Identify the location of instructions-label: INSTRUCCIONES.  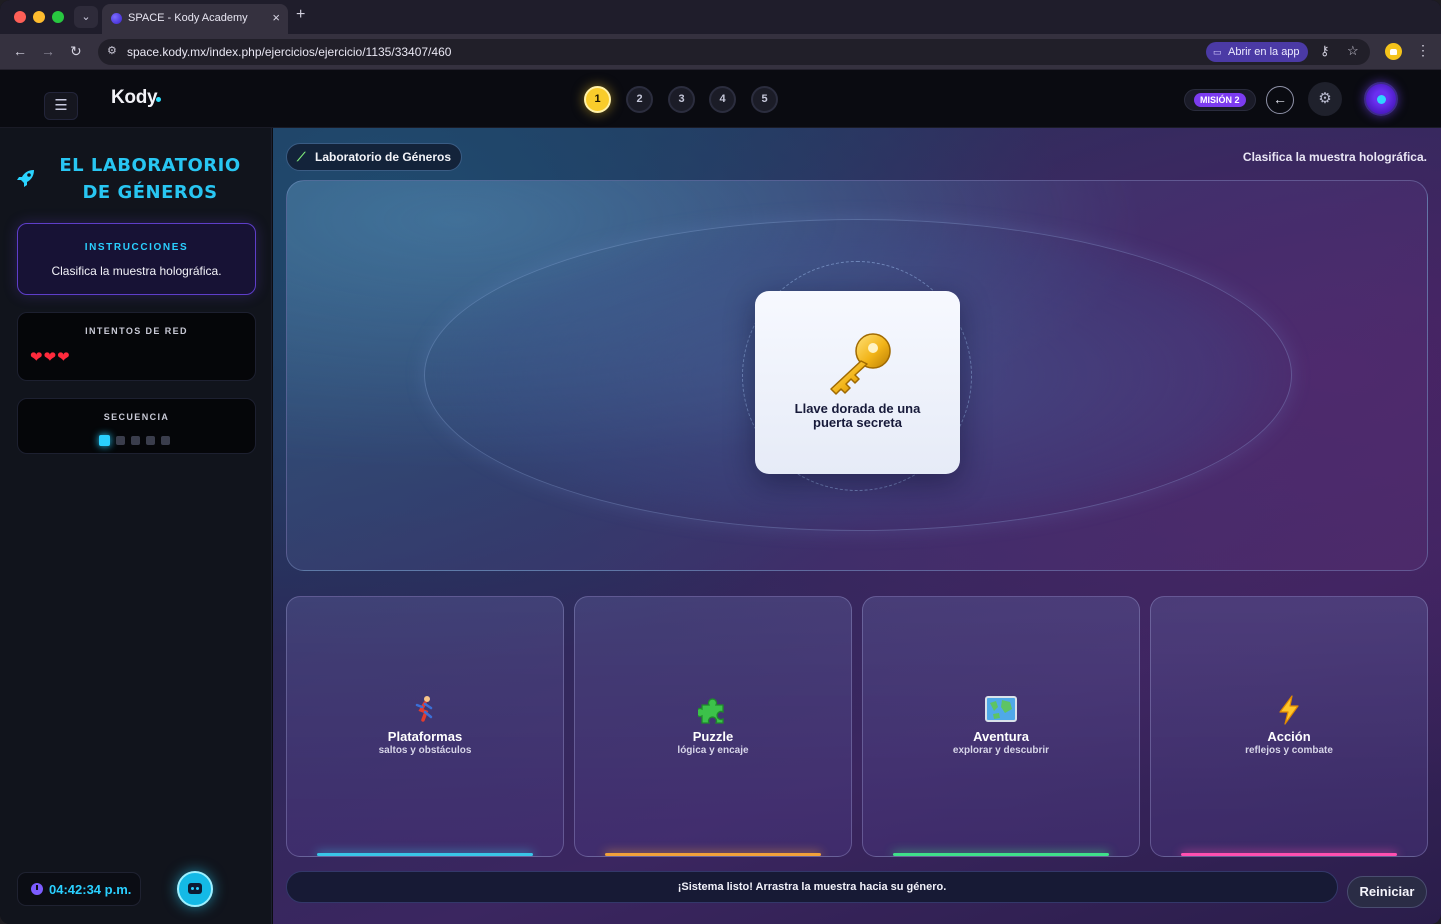
(136, 247).